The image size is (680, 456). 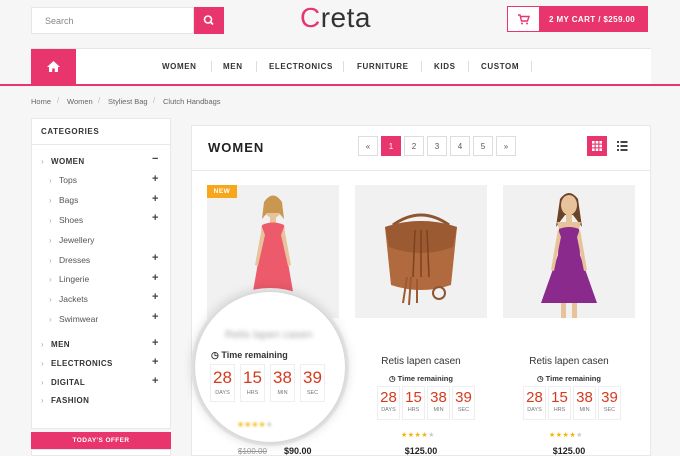 What do you see at coordinates (236, 147) in the screenshot?
I see `page-title: WOMEN` at bounding box center [236, 147].